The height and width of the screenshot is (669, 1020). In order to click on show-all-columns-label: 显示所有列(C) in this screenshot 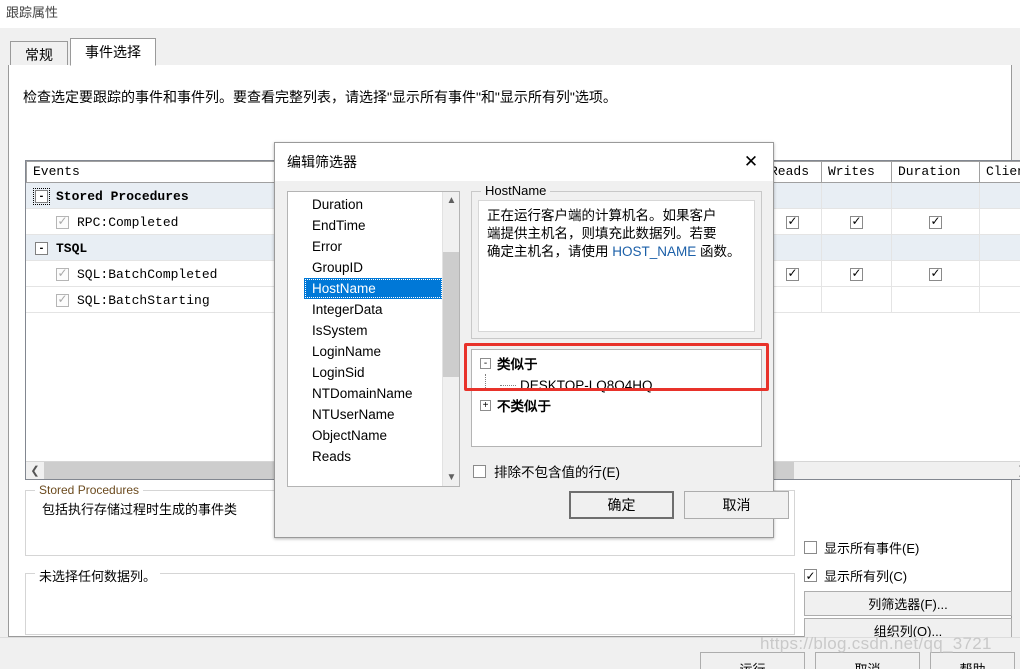, I will do `click(866, 576)`.